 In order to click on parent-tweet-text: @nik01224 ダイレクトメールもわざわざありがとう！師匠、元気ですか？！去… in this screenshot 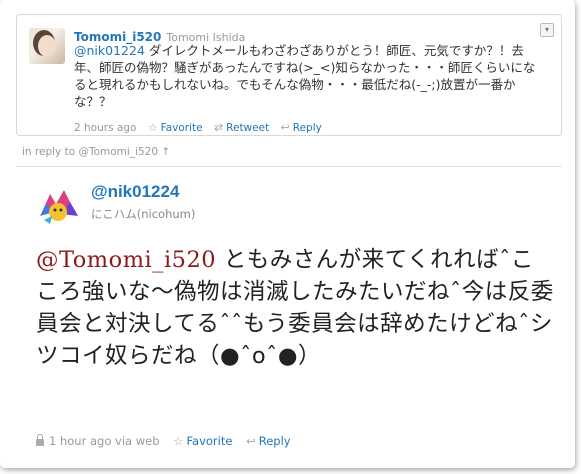, I will do `click(309, 76)`.